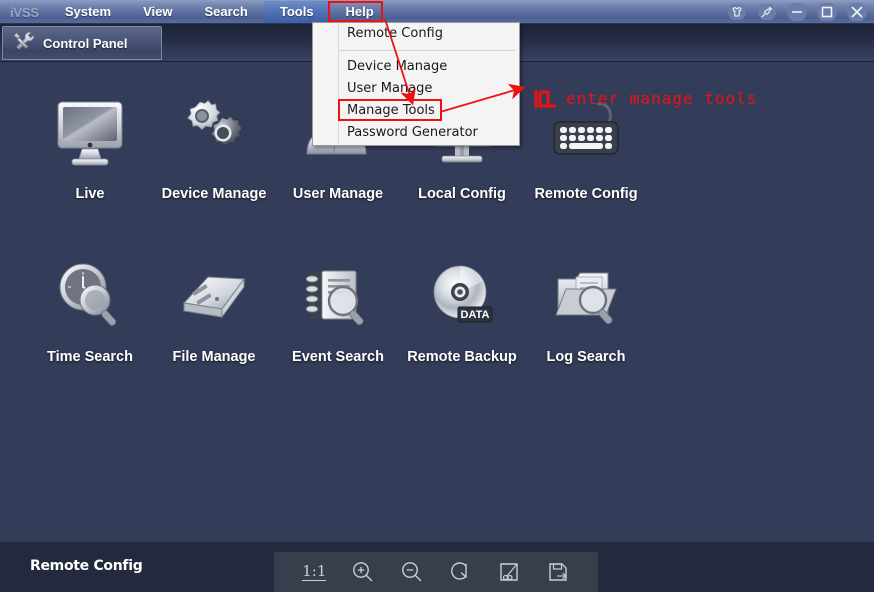 Image resolution: width=874 pixels, height=592 pixels. What do you see at coordinates (558, 572) in the screenshot?
I see `save-button` at bounding box center [558, 572].